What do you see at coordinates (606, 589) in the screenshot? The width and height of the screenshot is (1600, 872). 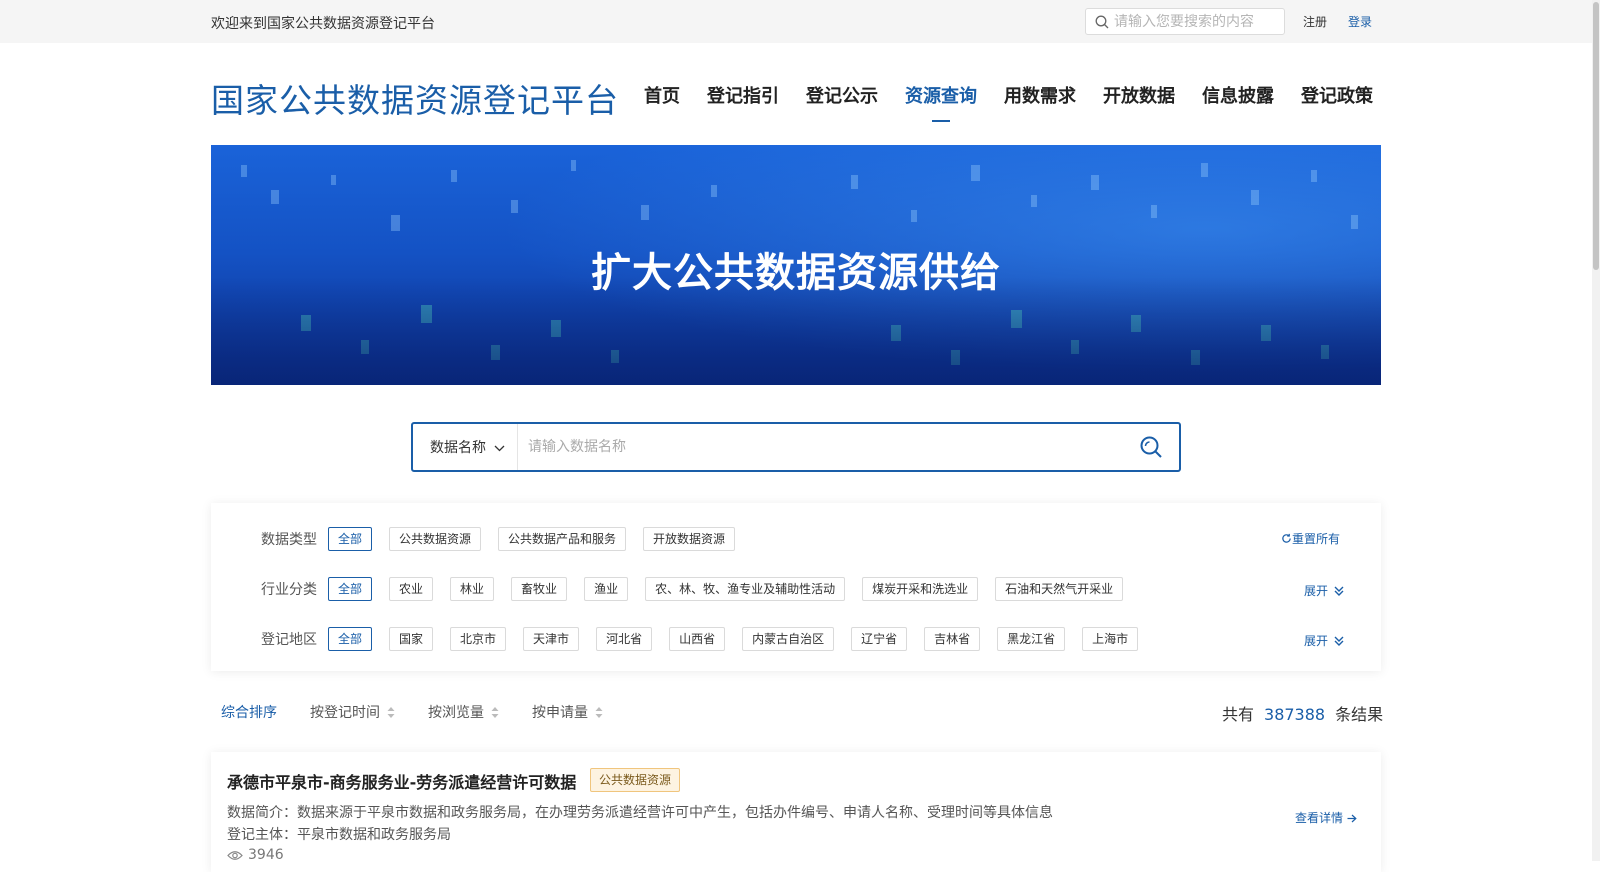 I see `filter-tag: 渔业` at bounding box center [606, 589].